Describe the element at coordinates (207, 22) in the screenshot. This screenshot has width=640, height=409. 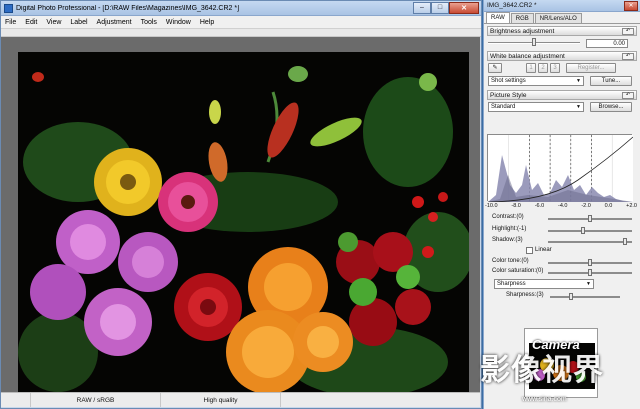
I see `menu-help: Help` at that location.